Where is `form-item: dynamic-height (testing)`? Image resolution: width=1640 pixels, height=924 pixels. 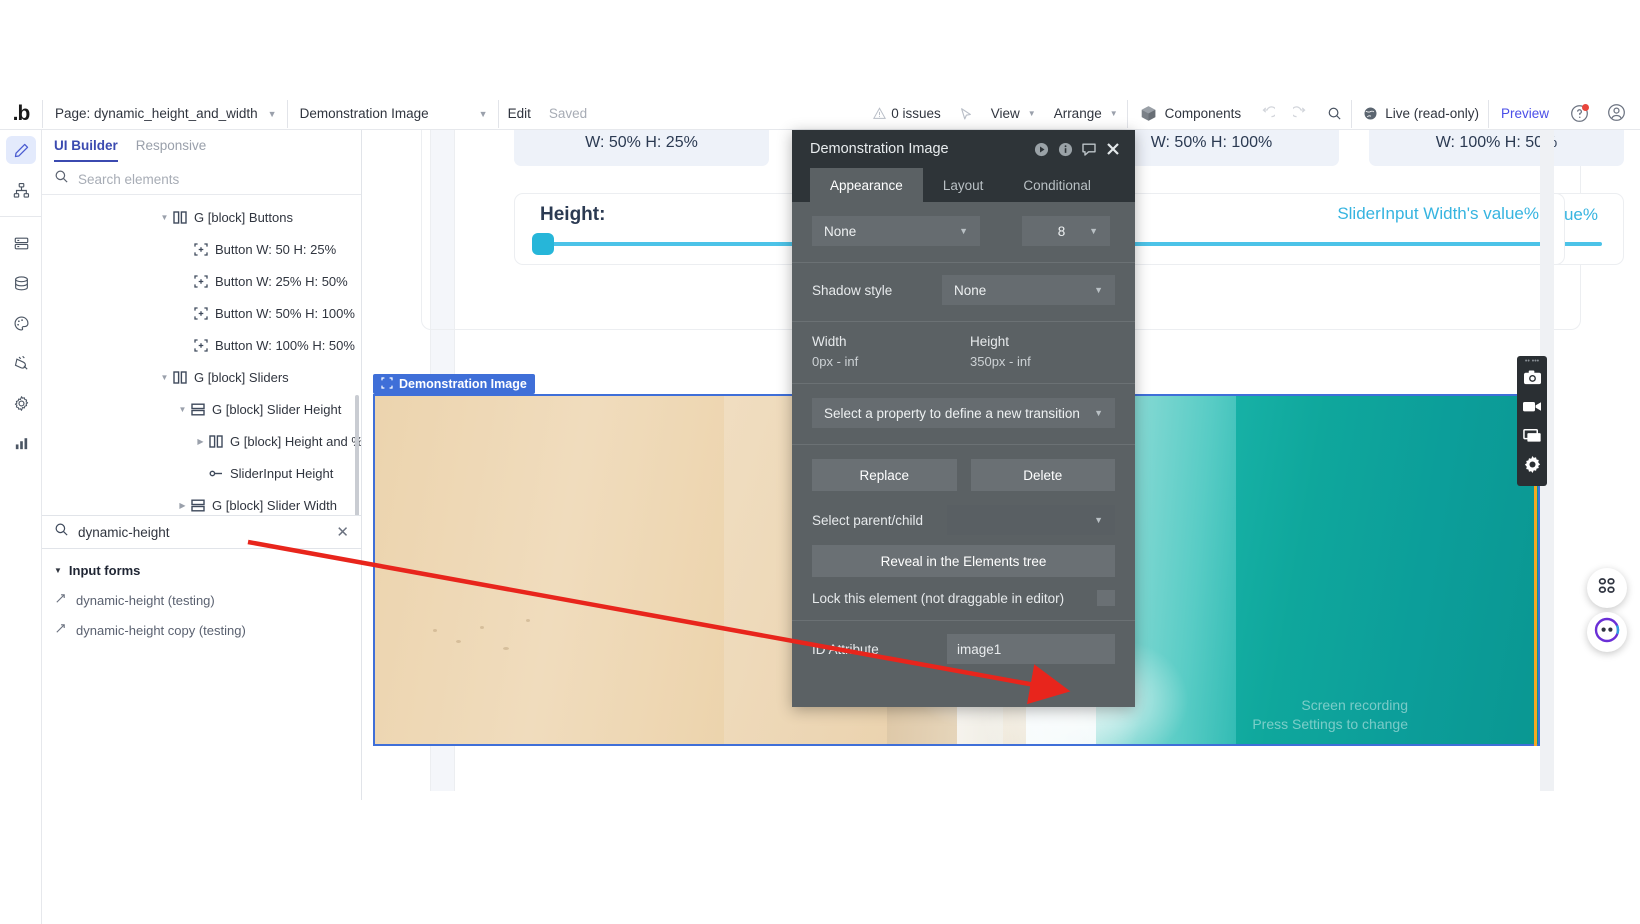 form-item: dynamic-height (testing) is located at coordinates (201, 600).